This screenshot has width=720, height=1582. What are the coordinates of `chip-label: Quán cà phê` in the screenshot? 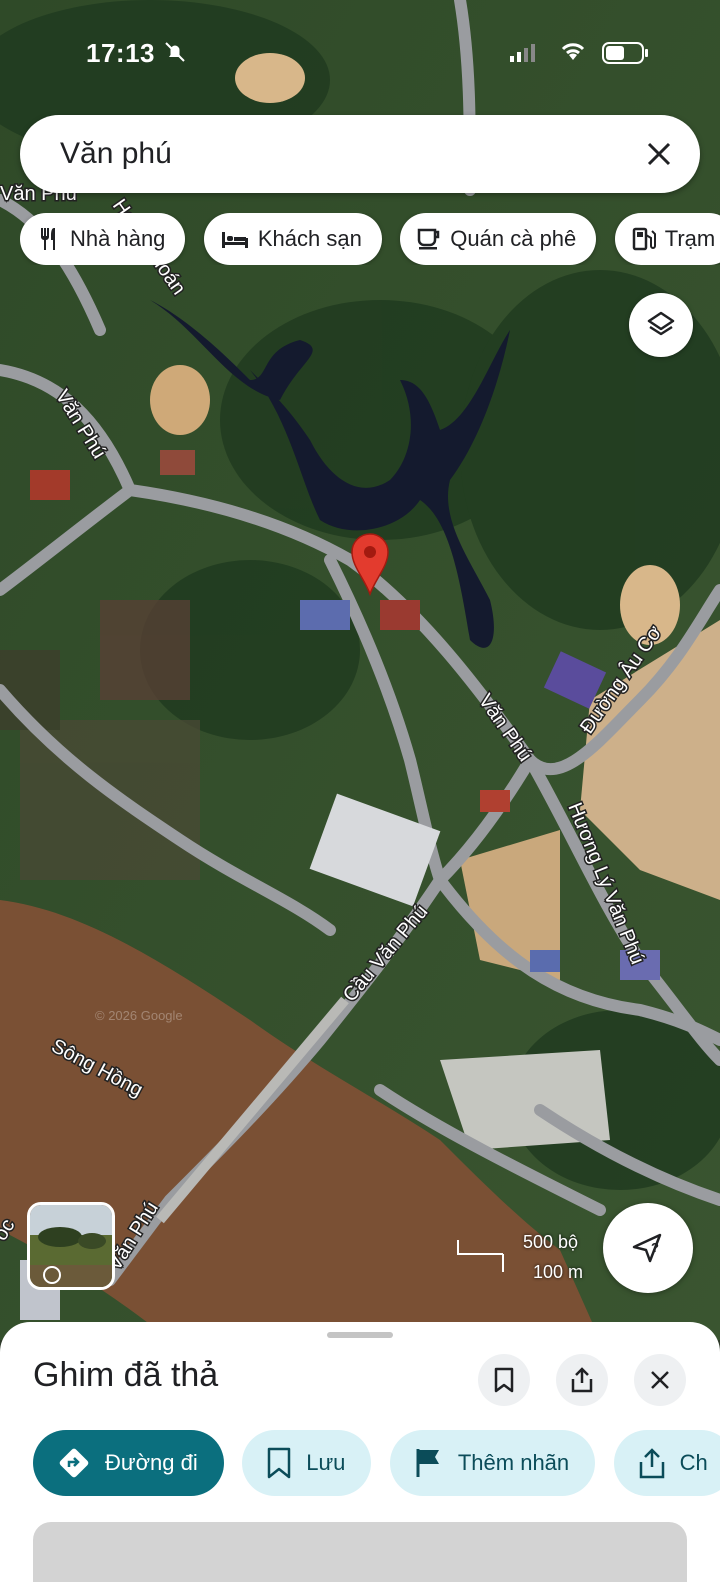 It's located at (513, 238).